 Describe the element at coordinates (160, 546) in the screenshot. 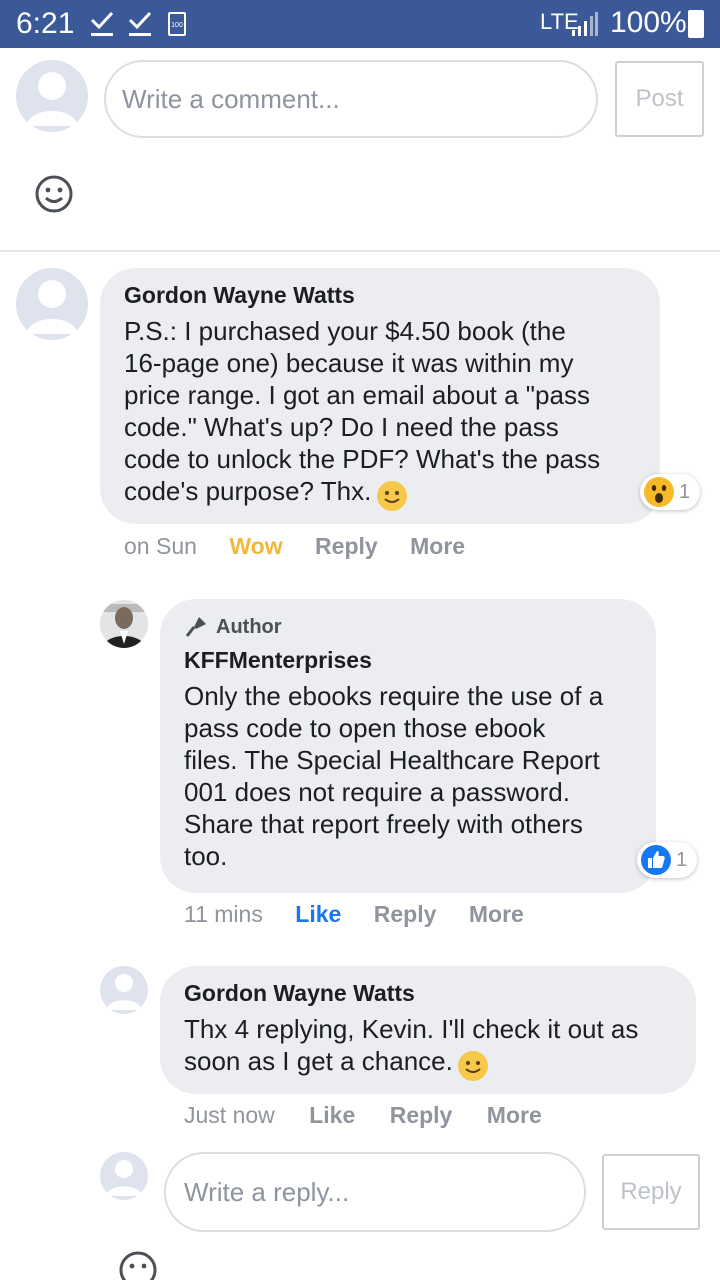

I see `comment-time: on Sun` at that location.